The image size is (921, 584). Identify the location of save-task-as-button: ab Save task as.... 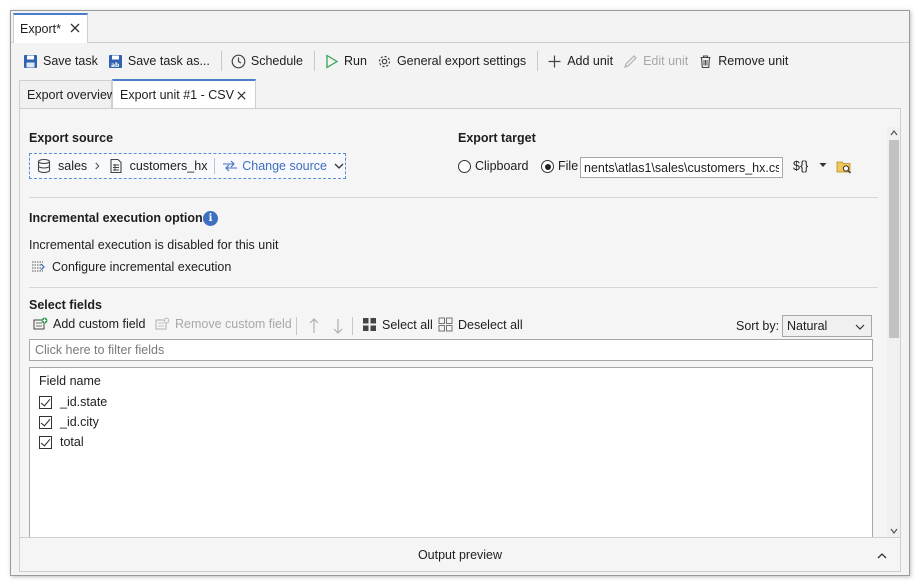
(159, 61).